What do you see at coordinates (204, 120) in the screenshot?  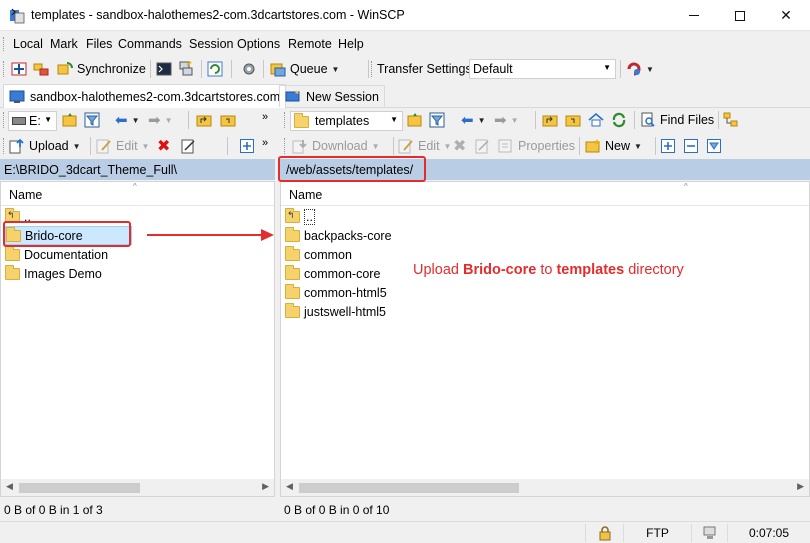 I see `left-parent-dir-button` at bounding box center [204, 120].